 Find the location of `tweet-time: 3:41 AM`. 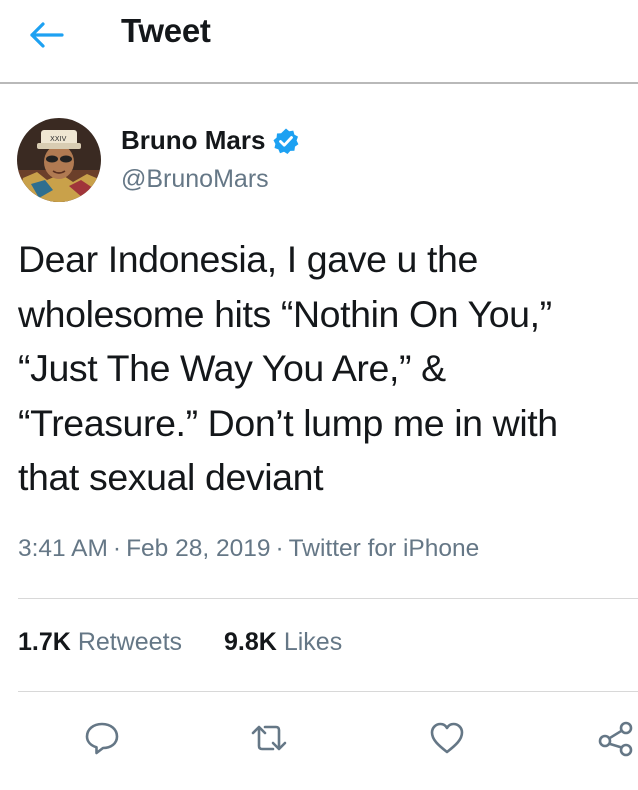

tweet-time: 3:41 AM is located at coordinates (63, 548).